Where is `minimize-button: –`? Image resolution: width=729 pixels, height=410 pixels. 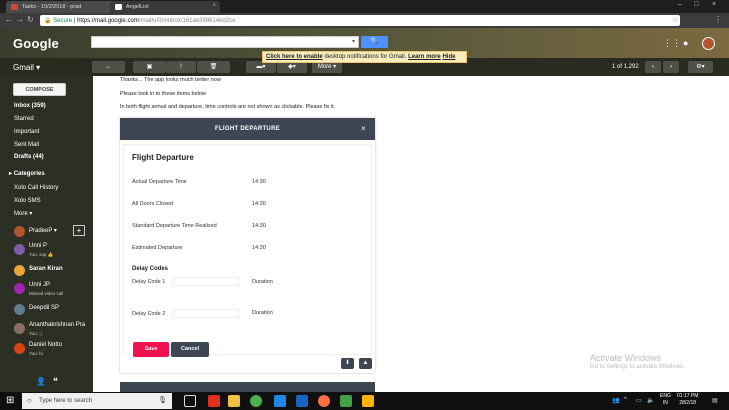
minimize-button: – is located at coordinates (680, 4).